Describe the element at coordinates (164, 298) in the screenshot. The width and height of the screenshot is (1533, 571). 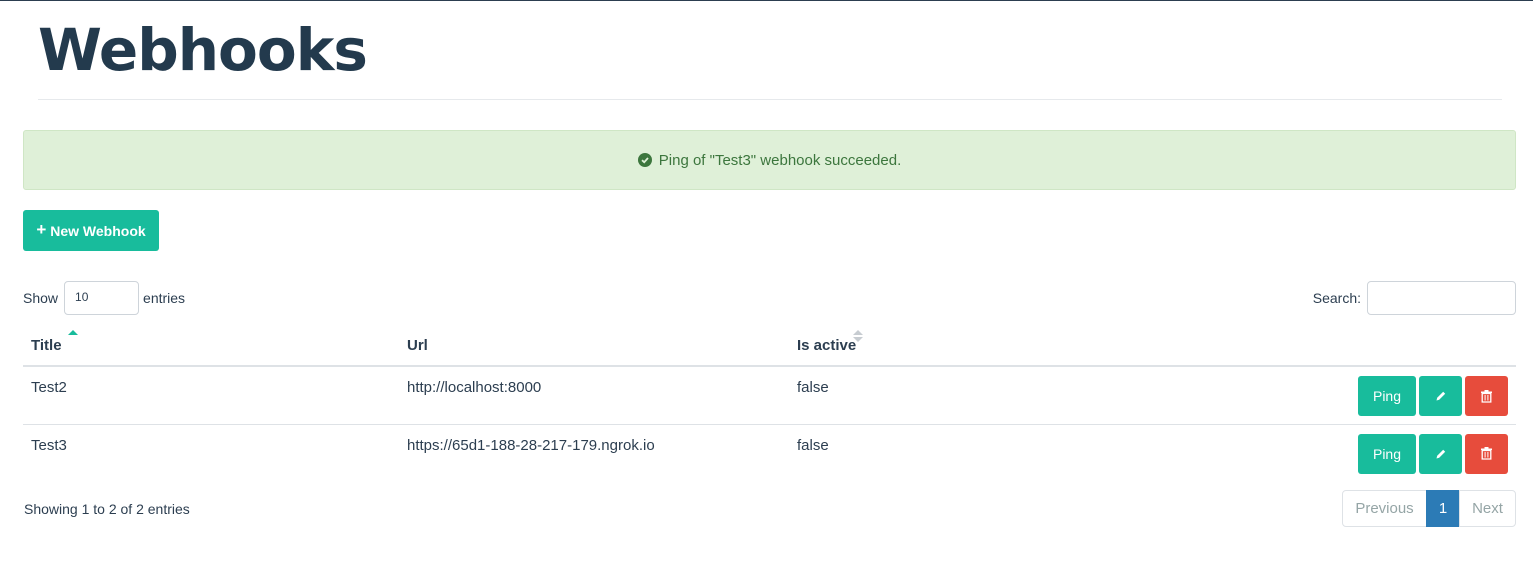
I see `entries-label: entries` at that location.